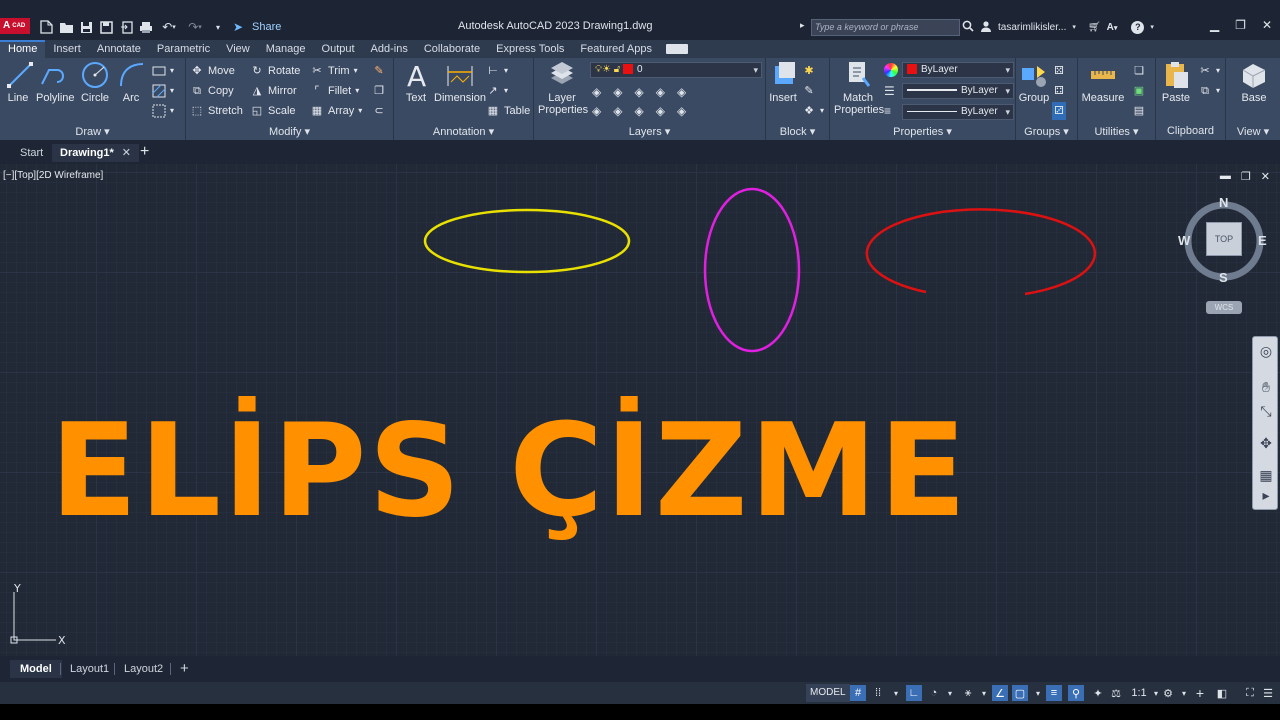 The width and height of the screenshot is (1280, 720). What do you see at coordinates (1254, 82) in the screenshot?
I see `base-button: Base` at bounding box center [1254, 82].